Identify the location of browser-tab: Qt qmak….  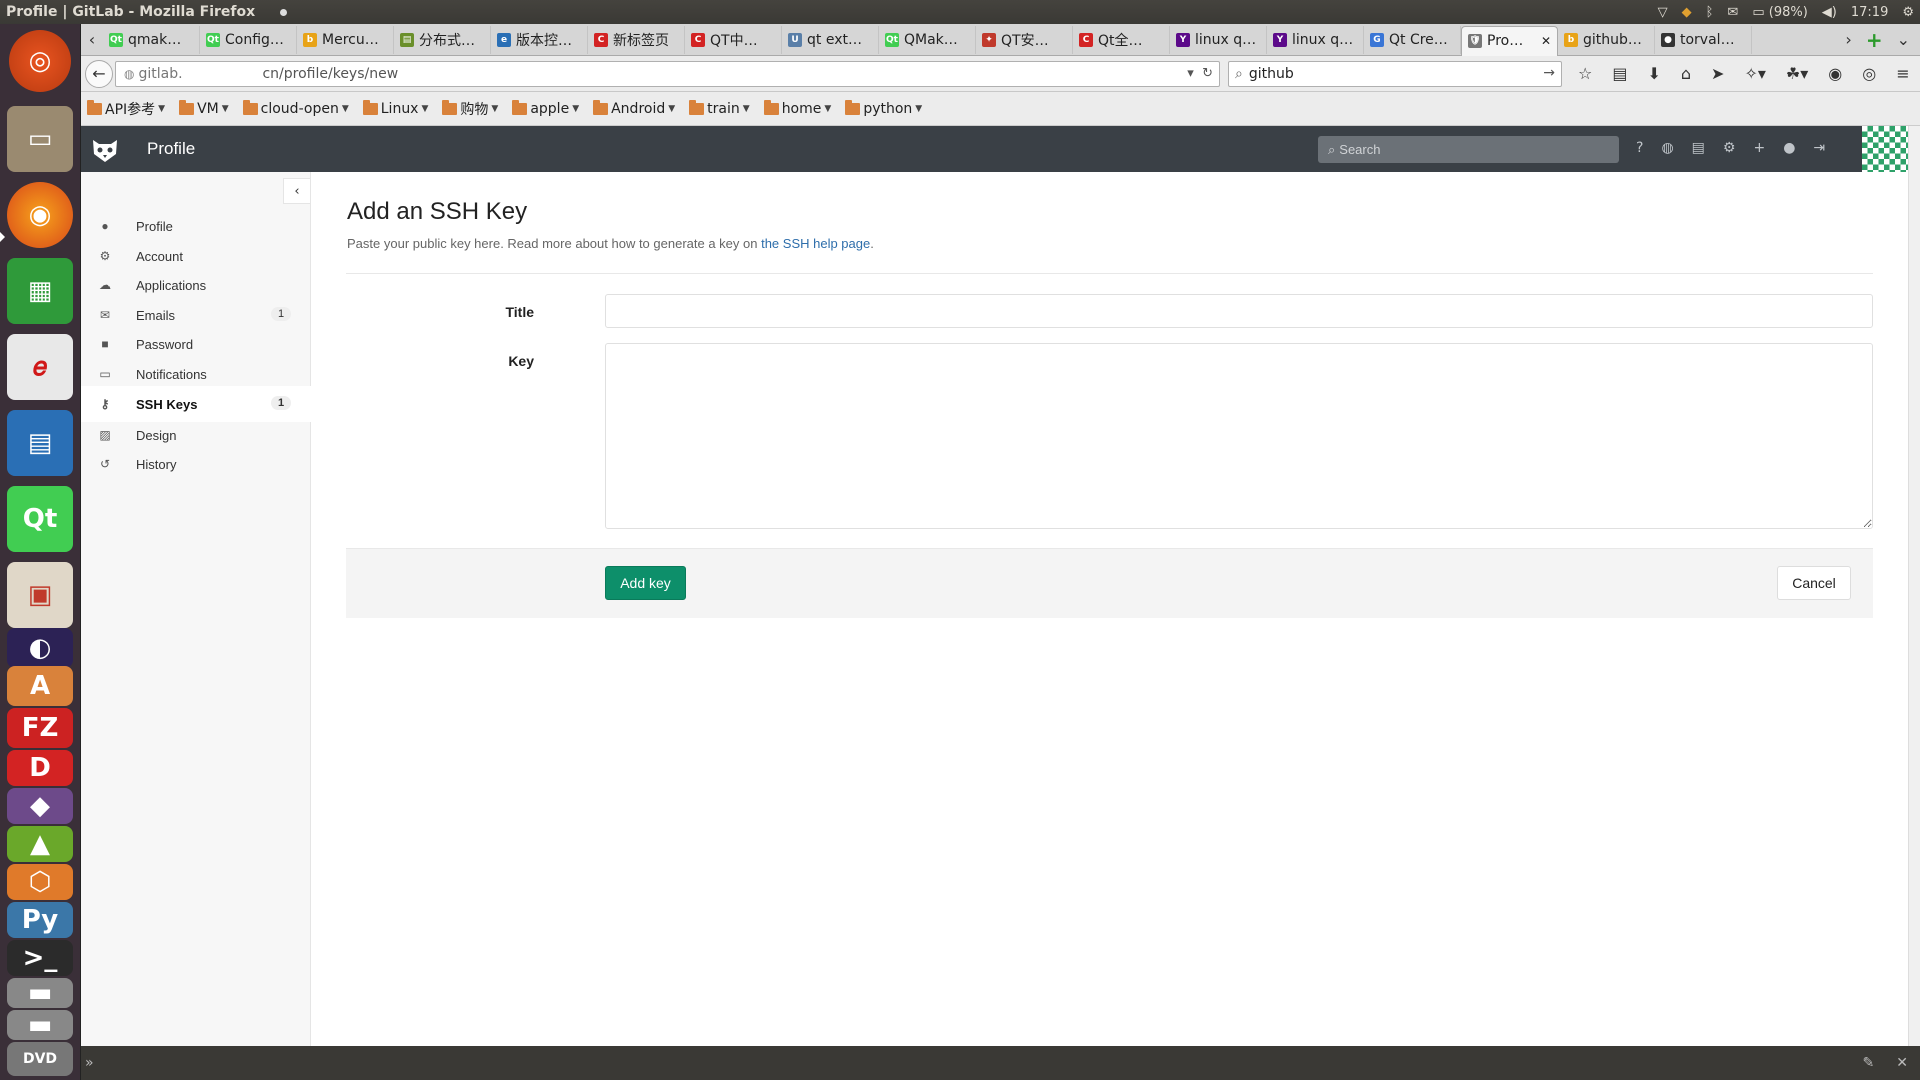
(151, 39).